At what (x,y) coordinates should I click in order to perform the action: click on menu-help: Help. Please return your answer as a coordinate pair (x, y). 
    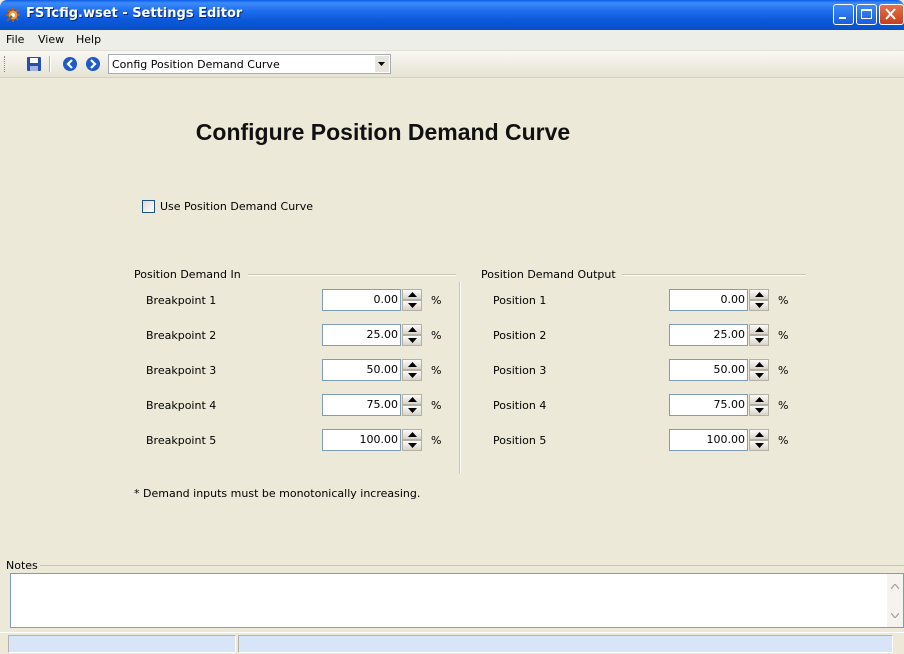
    Looking at the image, I should click on (88, 39).